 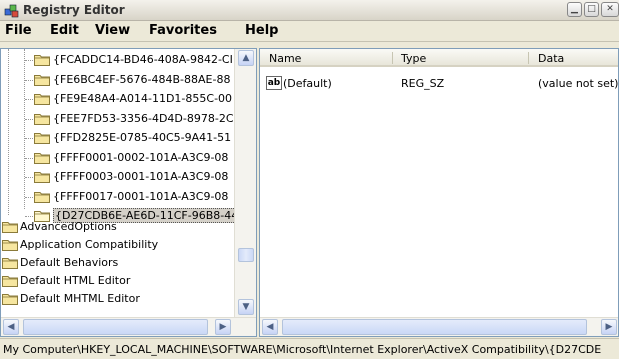 I want to click on scroll-down-button: ▼, so click(x=246, y=307).